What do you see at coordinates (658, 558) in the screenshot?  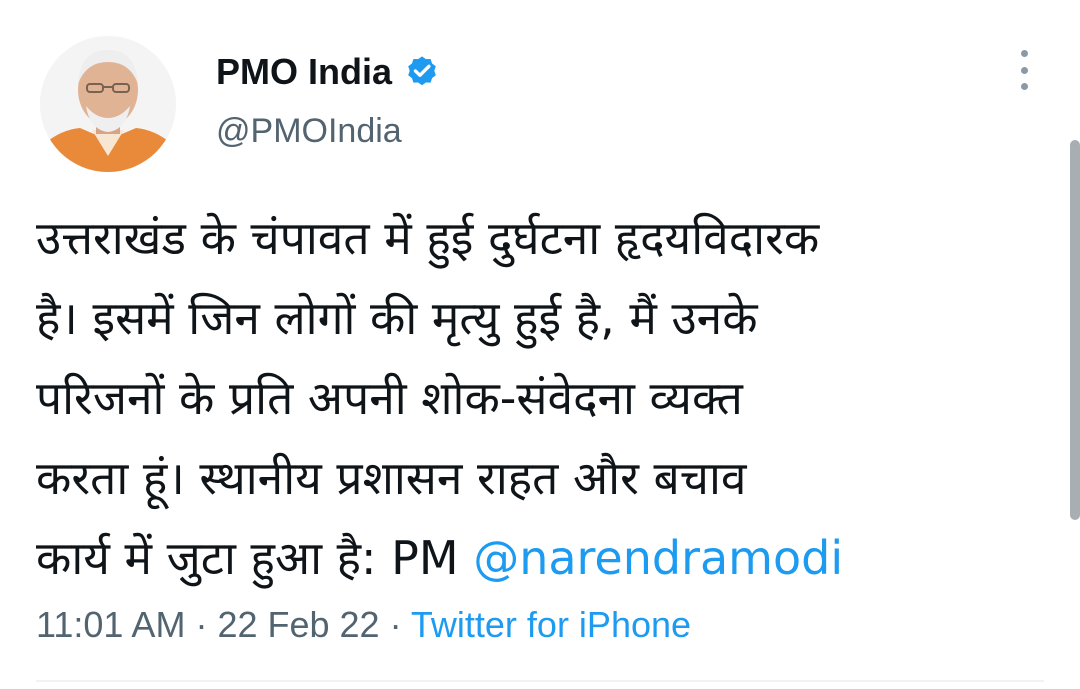 I see `mention-link: @narendramodi` at bounding box center [658, 558].